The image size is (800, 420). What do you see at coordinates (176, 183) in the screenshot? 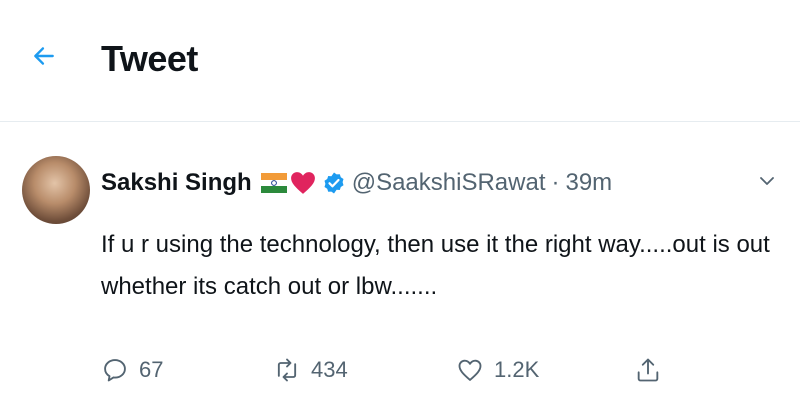
I see `display-name: Sakshi Singh` at bounding box center [176, 183].